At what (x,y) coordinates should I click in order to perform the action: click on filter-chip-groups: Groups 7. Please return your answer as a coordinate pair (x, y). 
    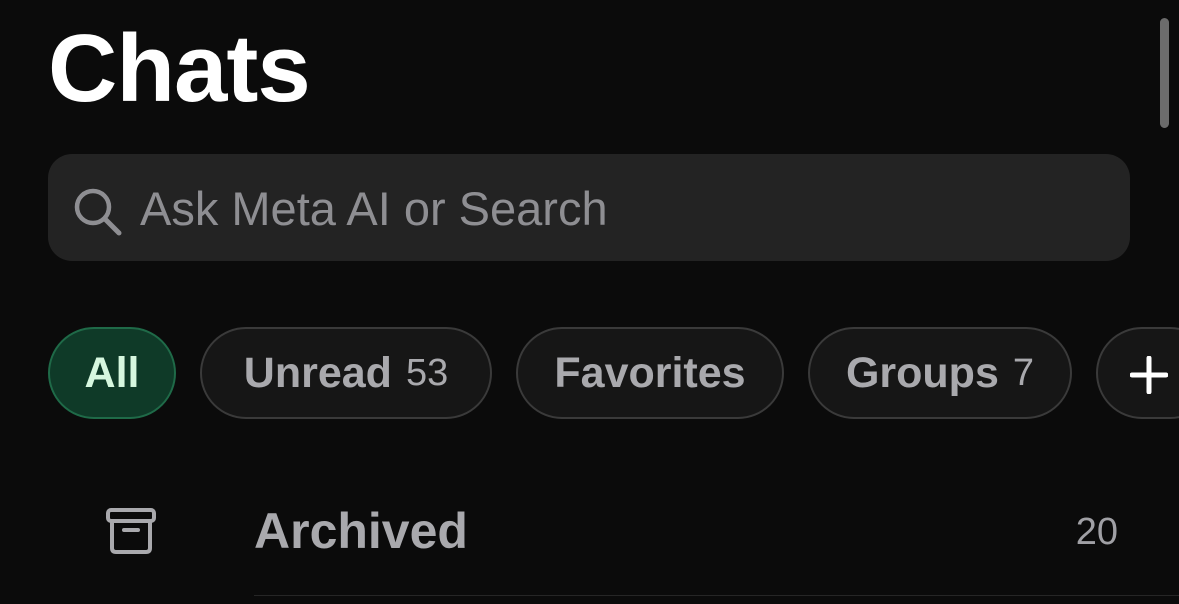
    Looking at the image, I should click on (940, 373).